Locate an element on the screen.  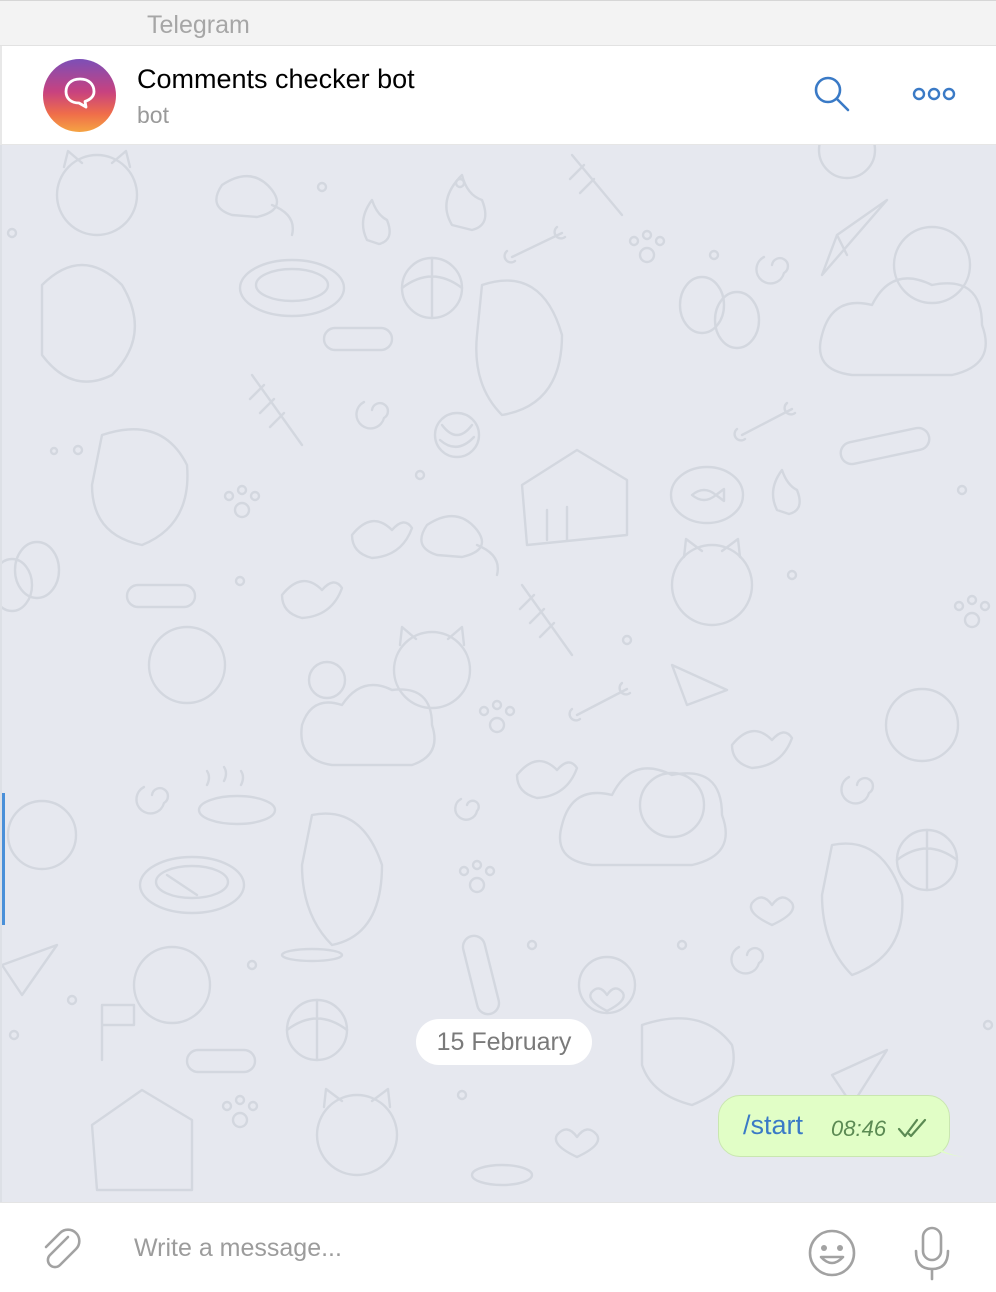
message-bubble-outgoing: /start 08:46 is located at coordinates (834, 1126).